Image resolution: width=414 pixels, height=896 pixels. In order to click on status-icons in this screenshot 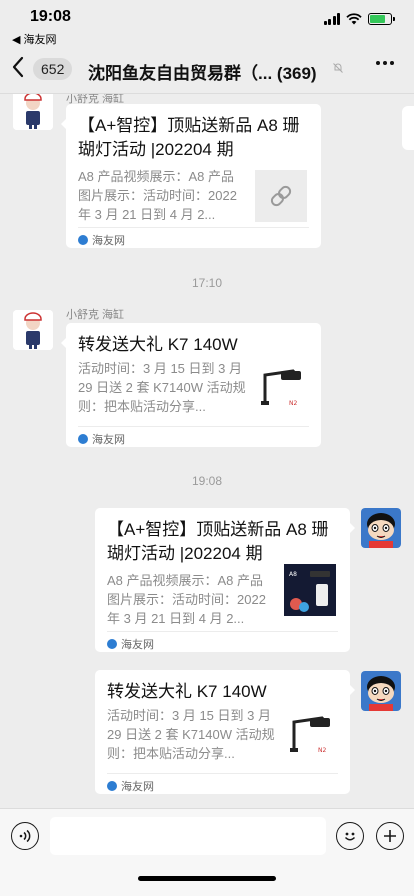, I will do `click(359, 19)`.